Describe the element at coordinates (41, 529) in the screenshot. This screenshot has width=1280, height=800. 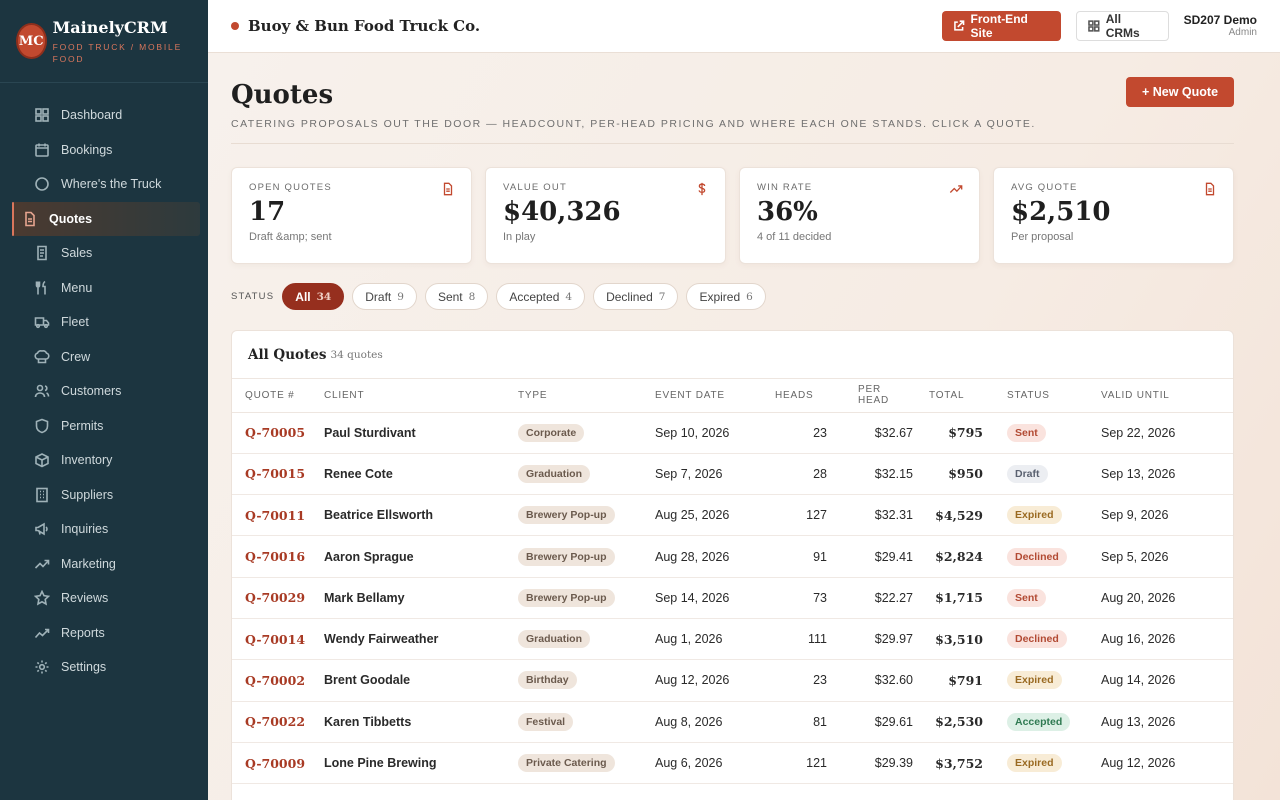
I see `megaphone-icon` at that location.